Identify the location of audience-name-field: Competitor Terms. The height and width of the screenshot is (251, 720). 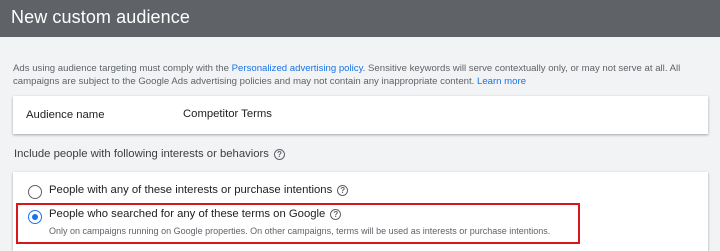
(227, 114).